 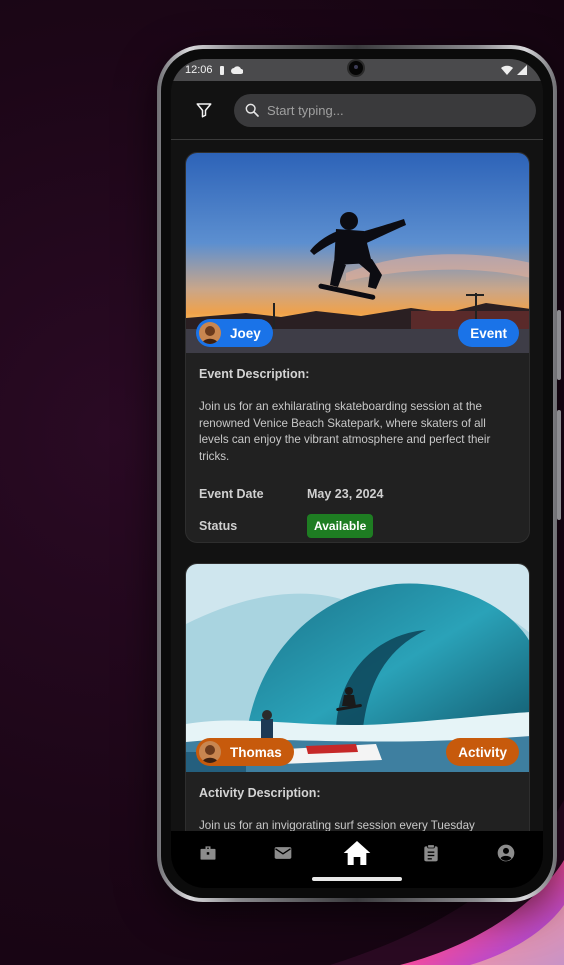 I want to click on wifi-icon, so click(x=507, y=70).